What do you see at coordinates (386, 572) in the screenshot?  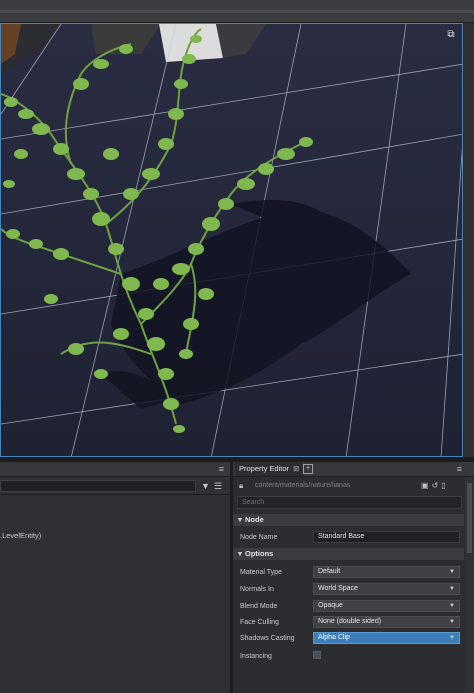 I see `material-type-dropdown: Default ▼` at bounding box center [386, 572].